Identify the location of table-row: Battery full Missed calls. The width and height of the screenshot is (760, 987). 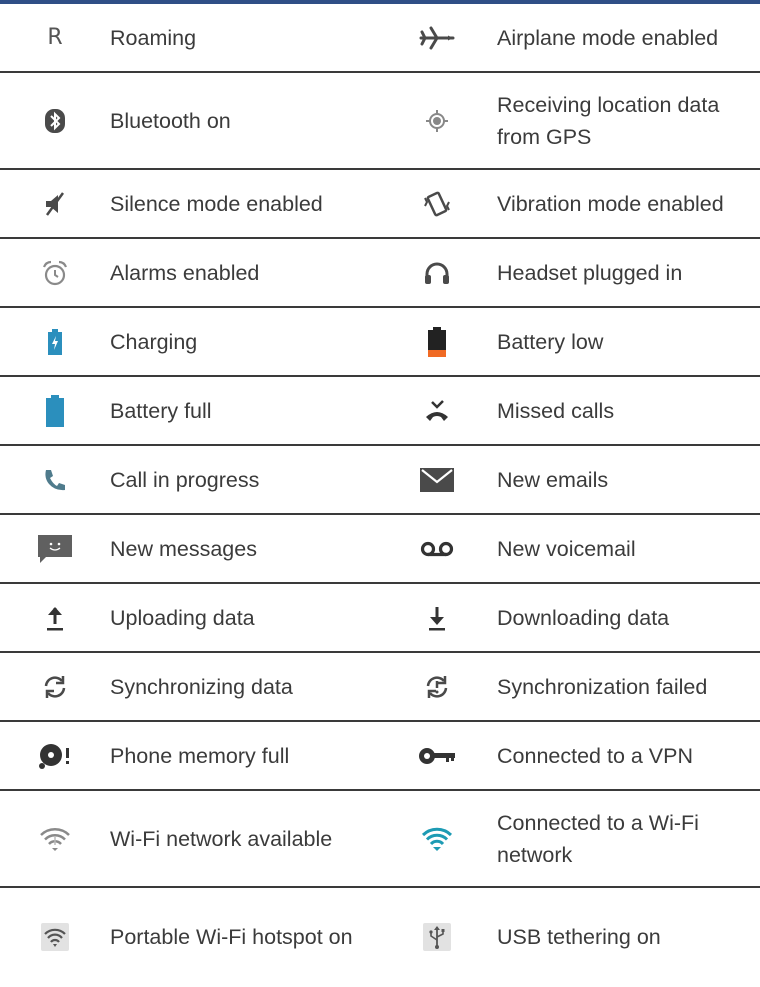
(380, 411).